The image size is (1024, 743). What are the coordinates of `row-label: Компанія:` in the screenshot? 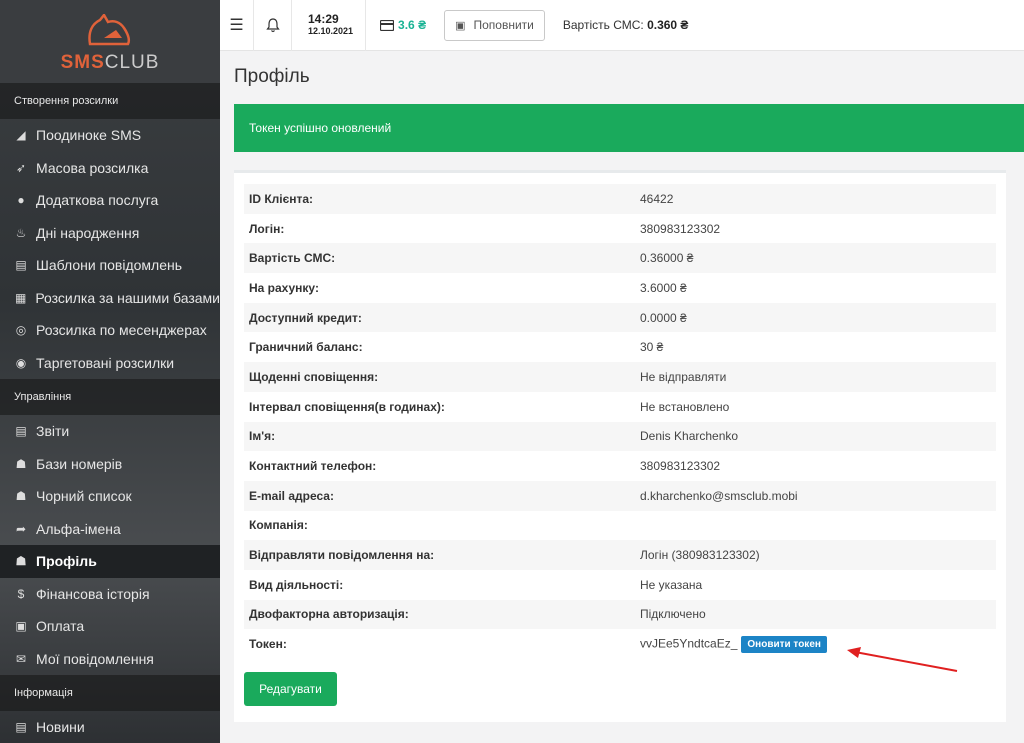 It's located at (278, 525).